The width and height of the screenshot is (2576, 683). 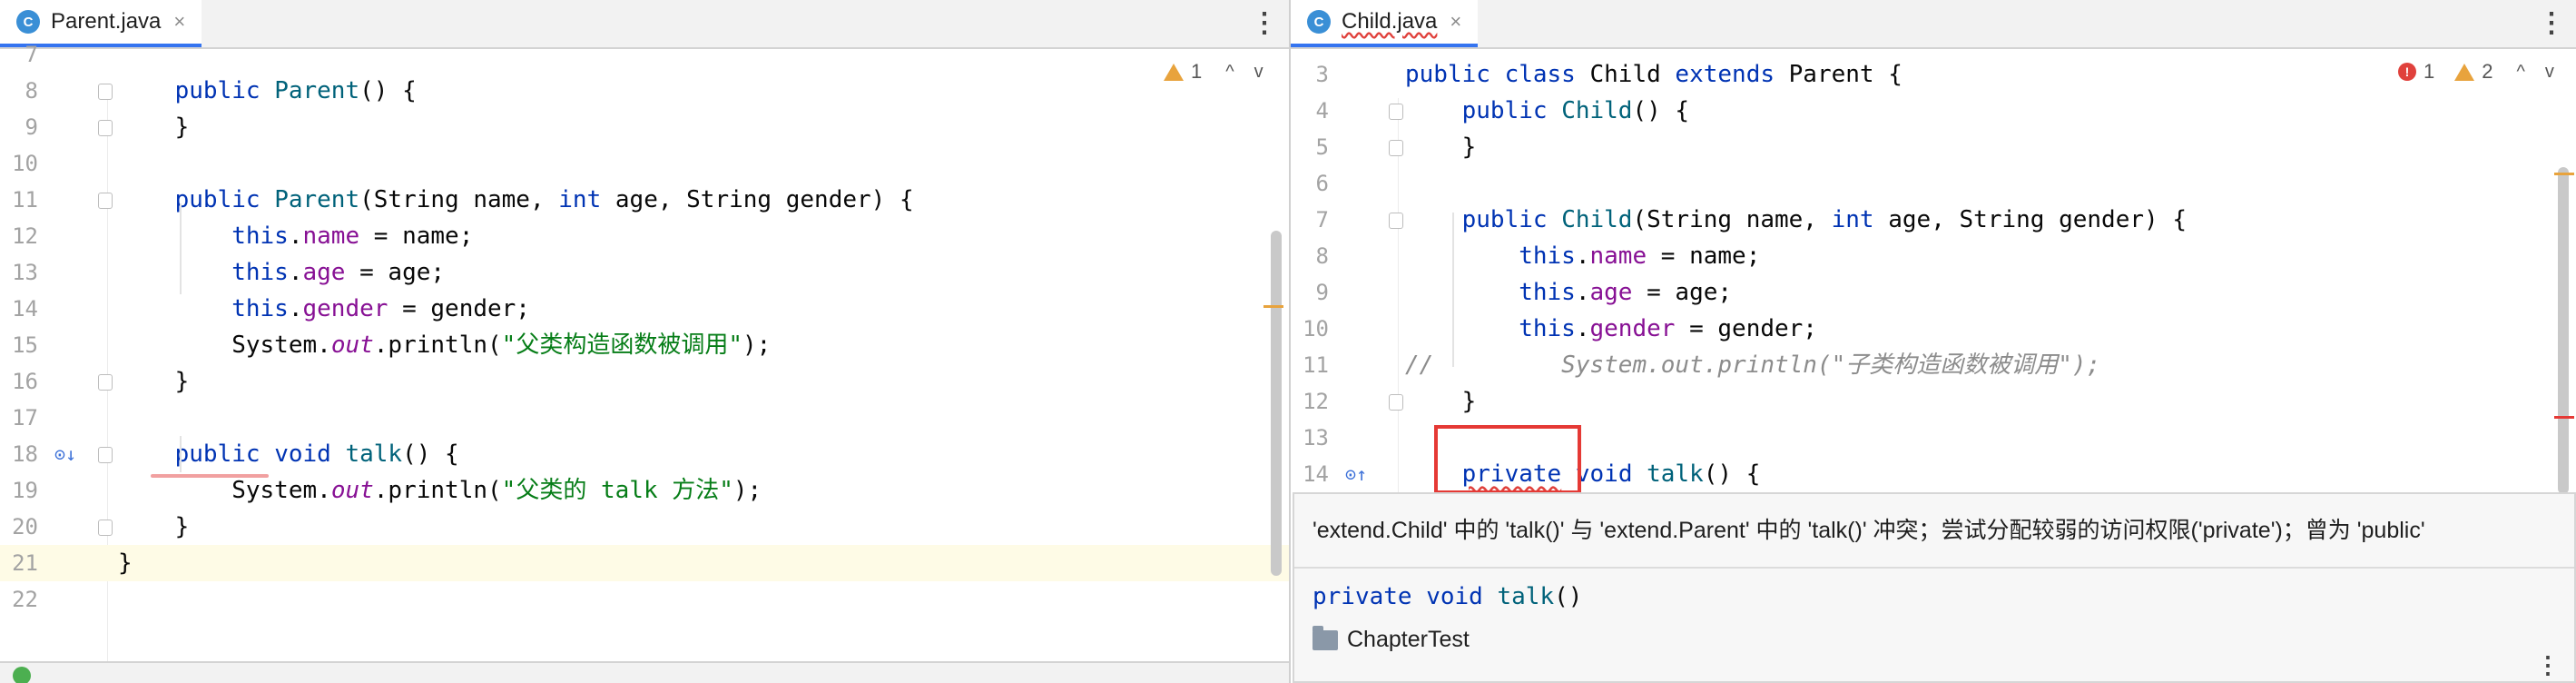 What do you see at coordinates (31, 54) in the screenshot?
I see `line-number: 7` at bounding box center [31, 54].